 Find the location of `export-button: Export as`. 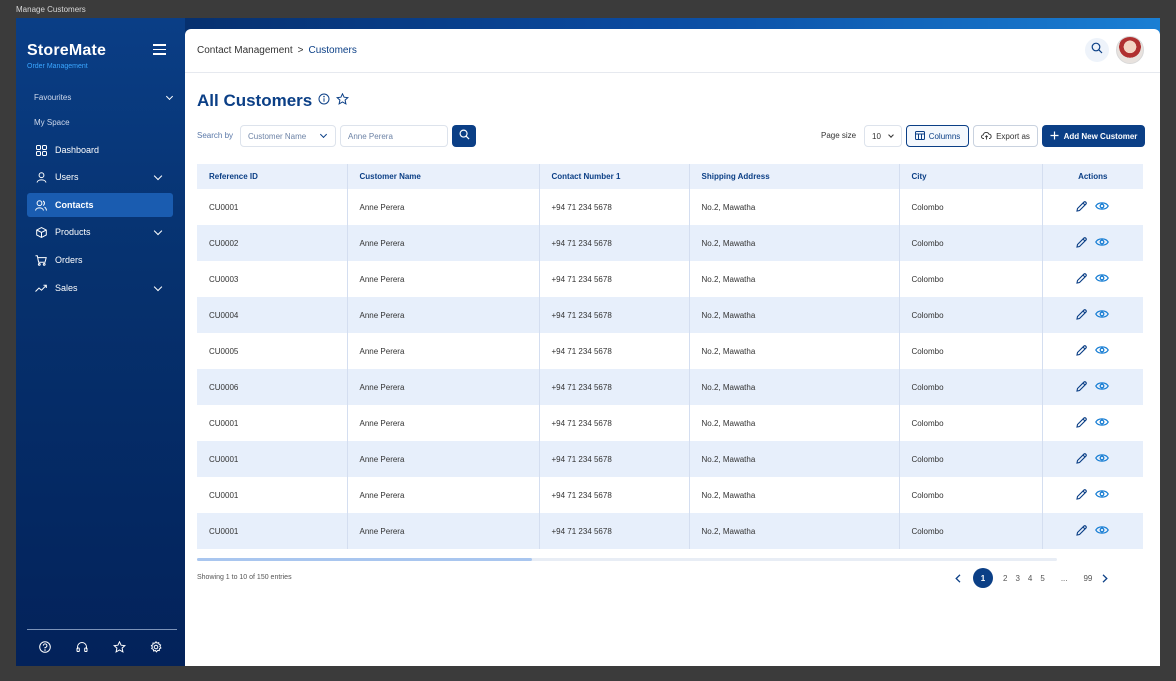

export-button: Export as is located at coordinates (1005, 136).